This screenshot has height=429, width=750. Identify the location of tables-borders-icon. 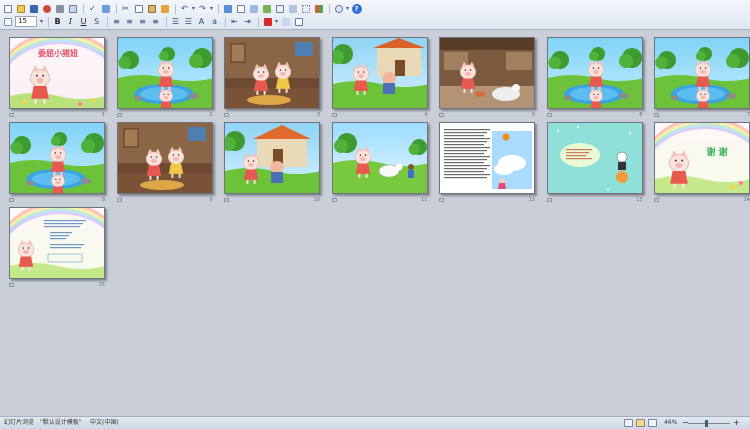
(253, 8).